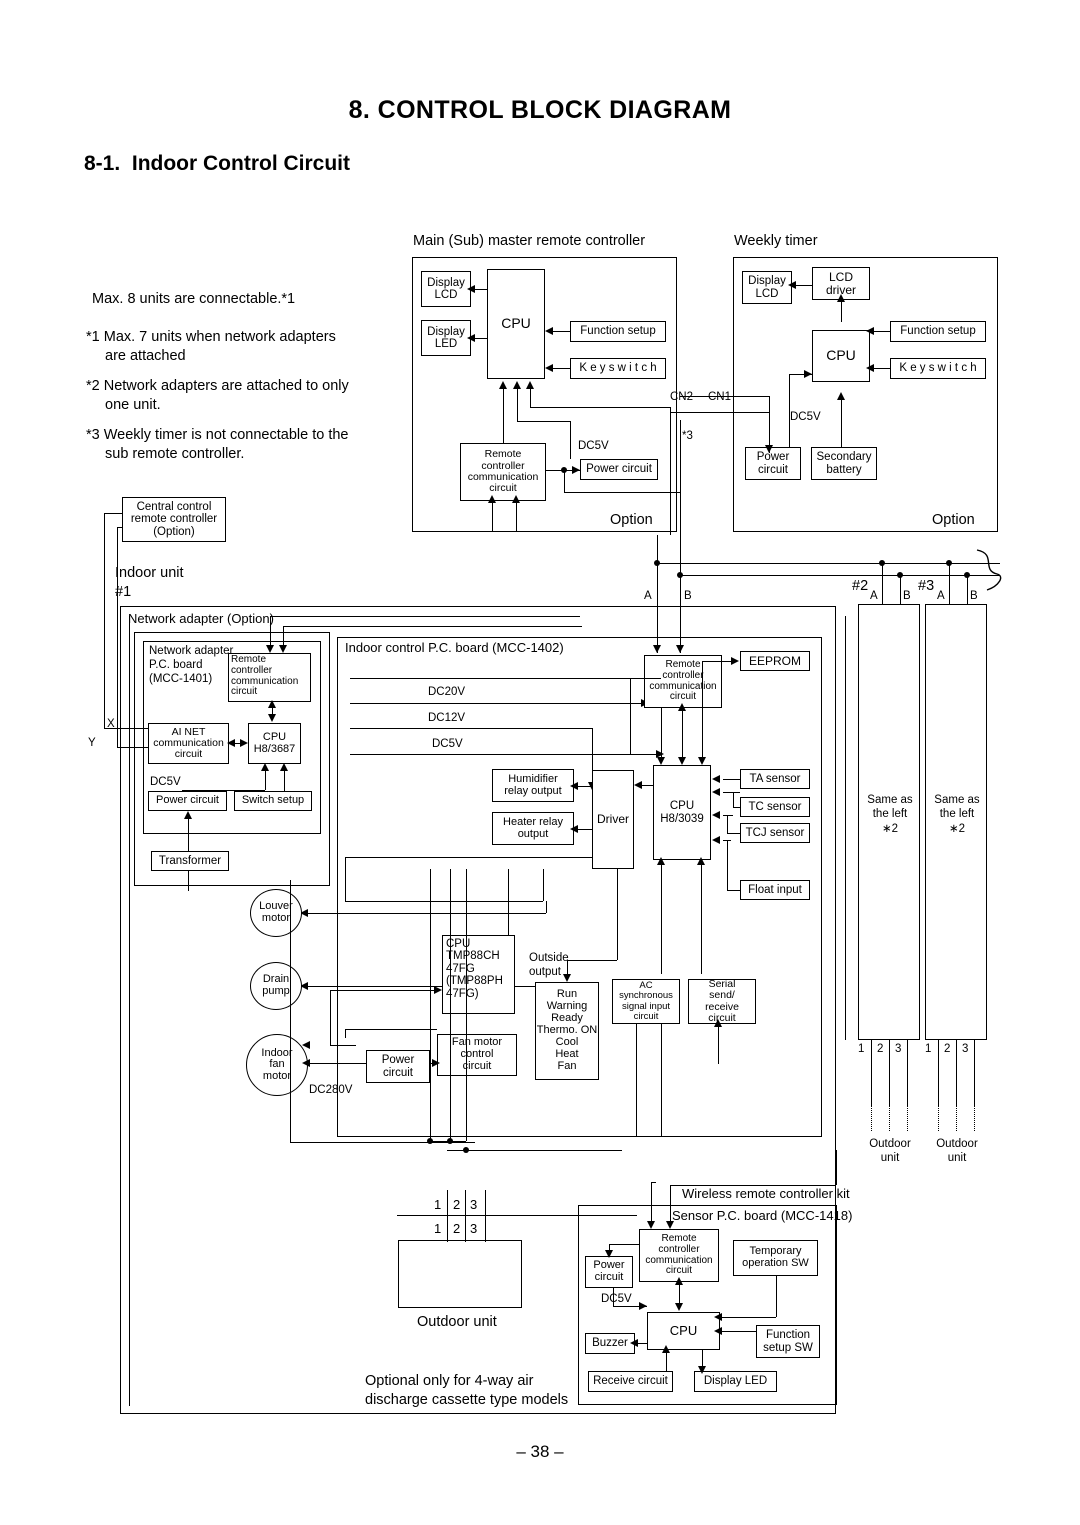 Image resolution: width=1080 pixels, height=1525 pixels. Describe the element at coordinates (561, 331) in the screenshot. I see `w-fs` at that location.